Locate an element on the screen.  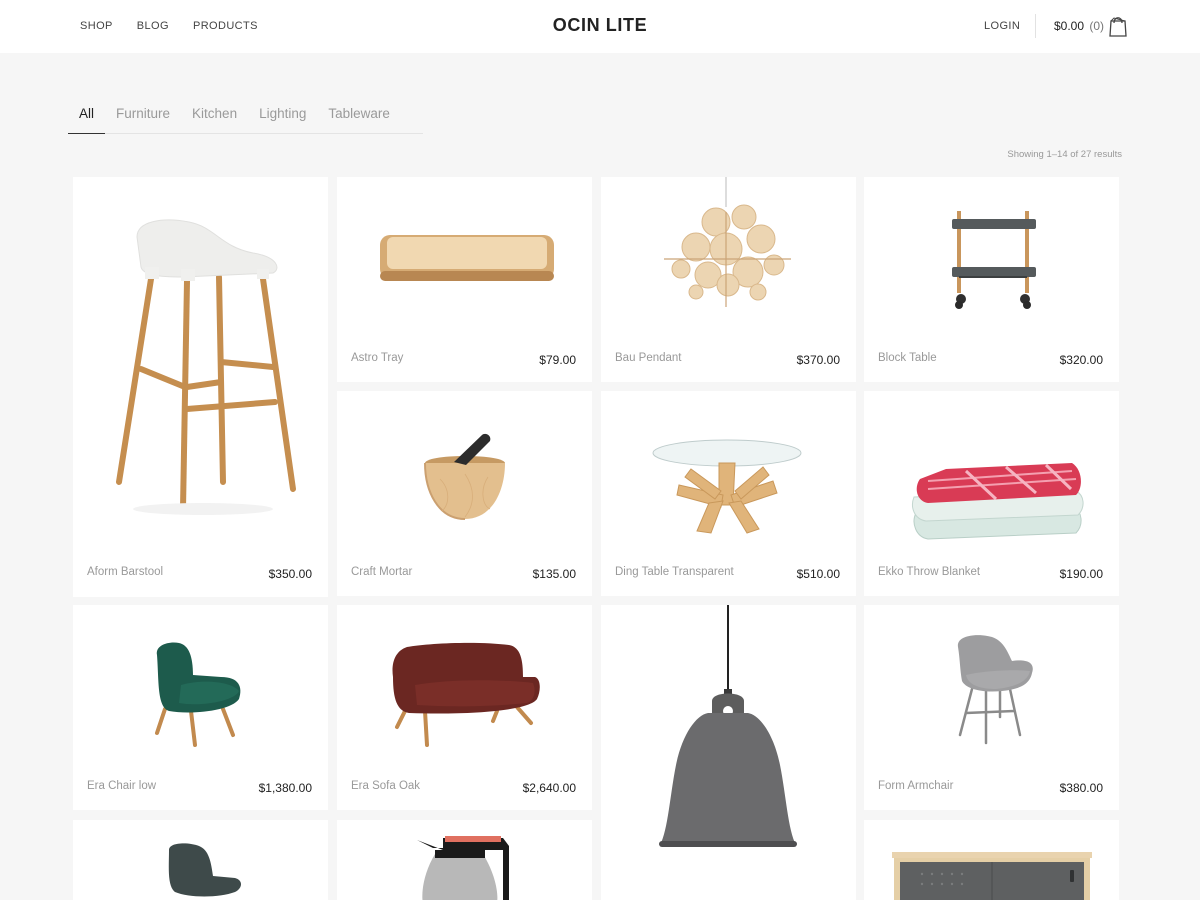
product-name: Ding Table Transparent is located at coordinates (674, 572).